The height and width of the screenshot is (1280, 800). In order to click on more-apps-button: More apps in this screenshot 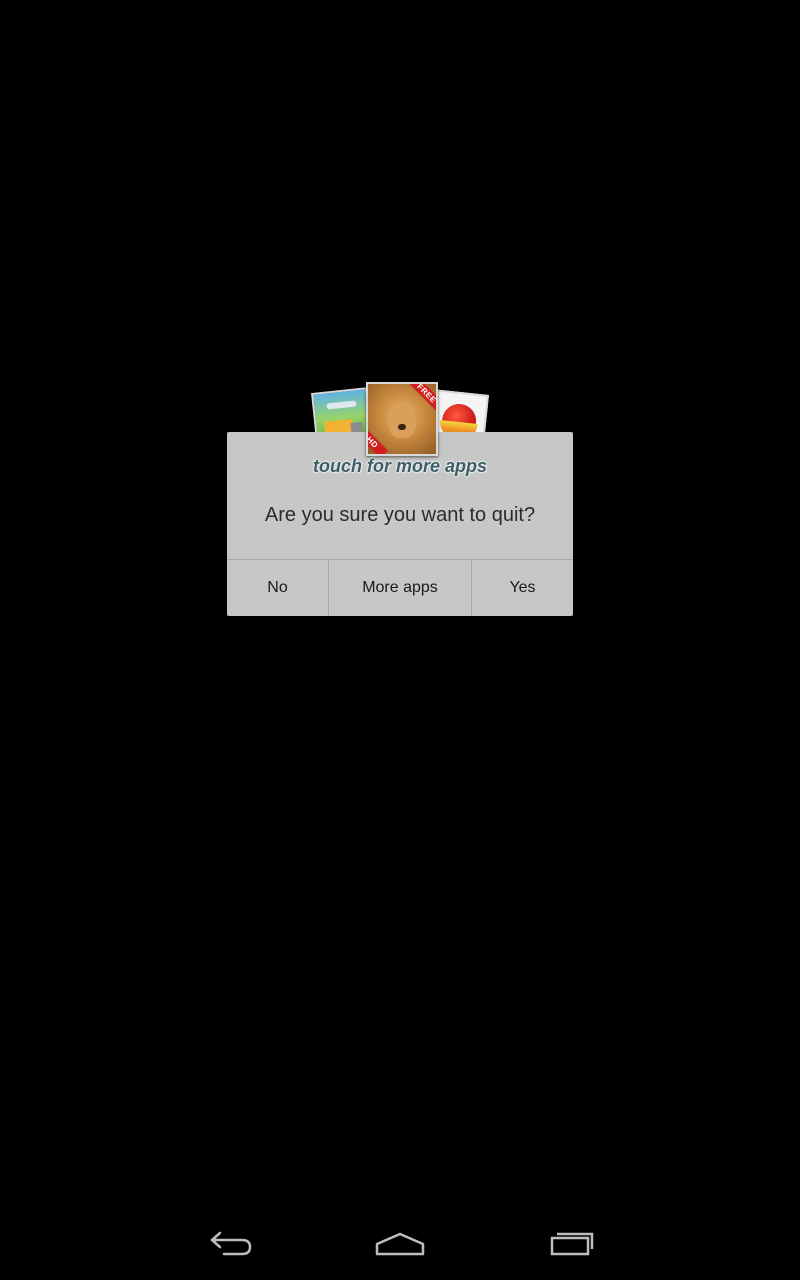, I will do `click(400, 588)`.